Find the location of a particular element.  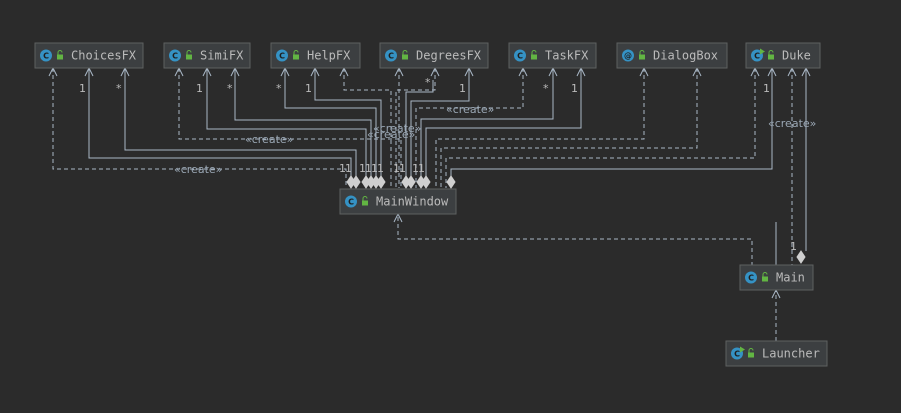

class-name-label: MainWindow is located at coordinates (412, 202).